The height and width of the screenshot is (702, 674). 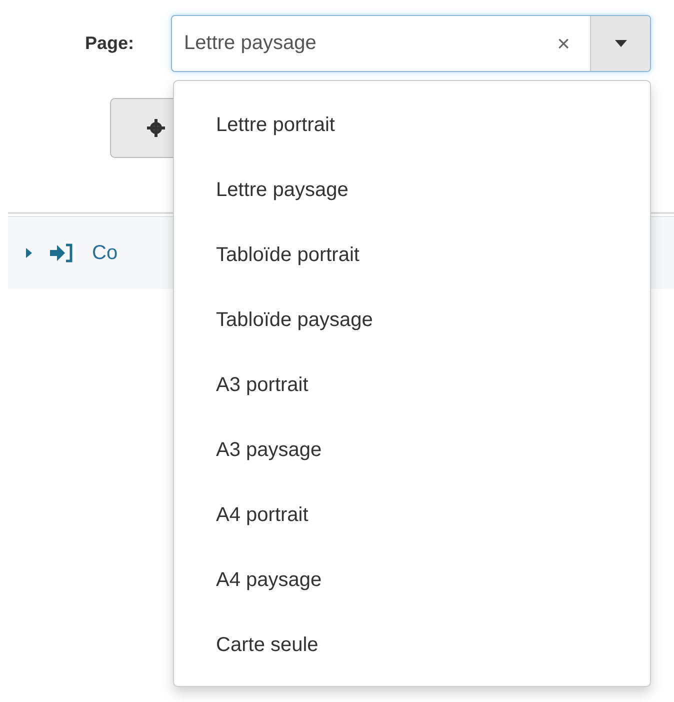 What do you see at coordinates (412, 580) in the screenshot?
I see `dropdown-option: A4 paysage` at bounding box center [412, 580].